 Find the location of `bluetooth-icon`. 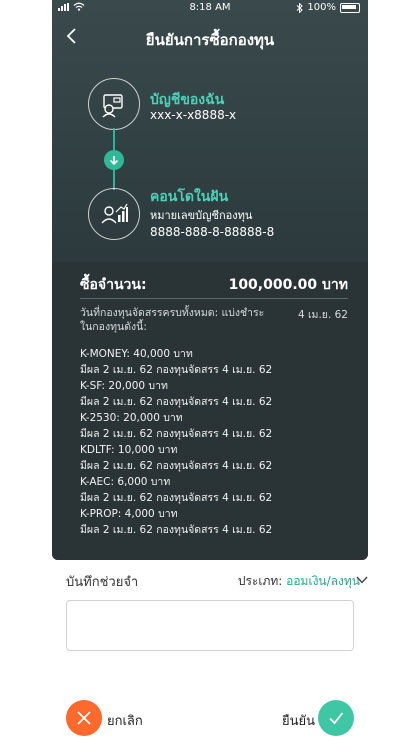

bluetooth-icon is located at coordinates (300, 7).